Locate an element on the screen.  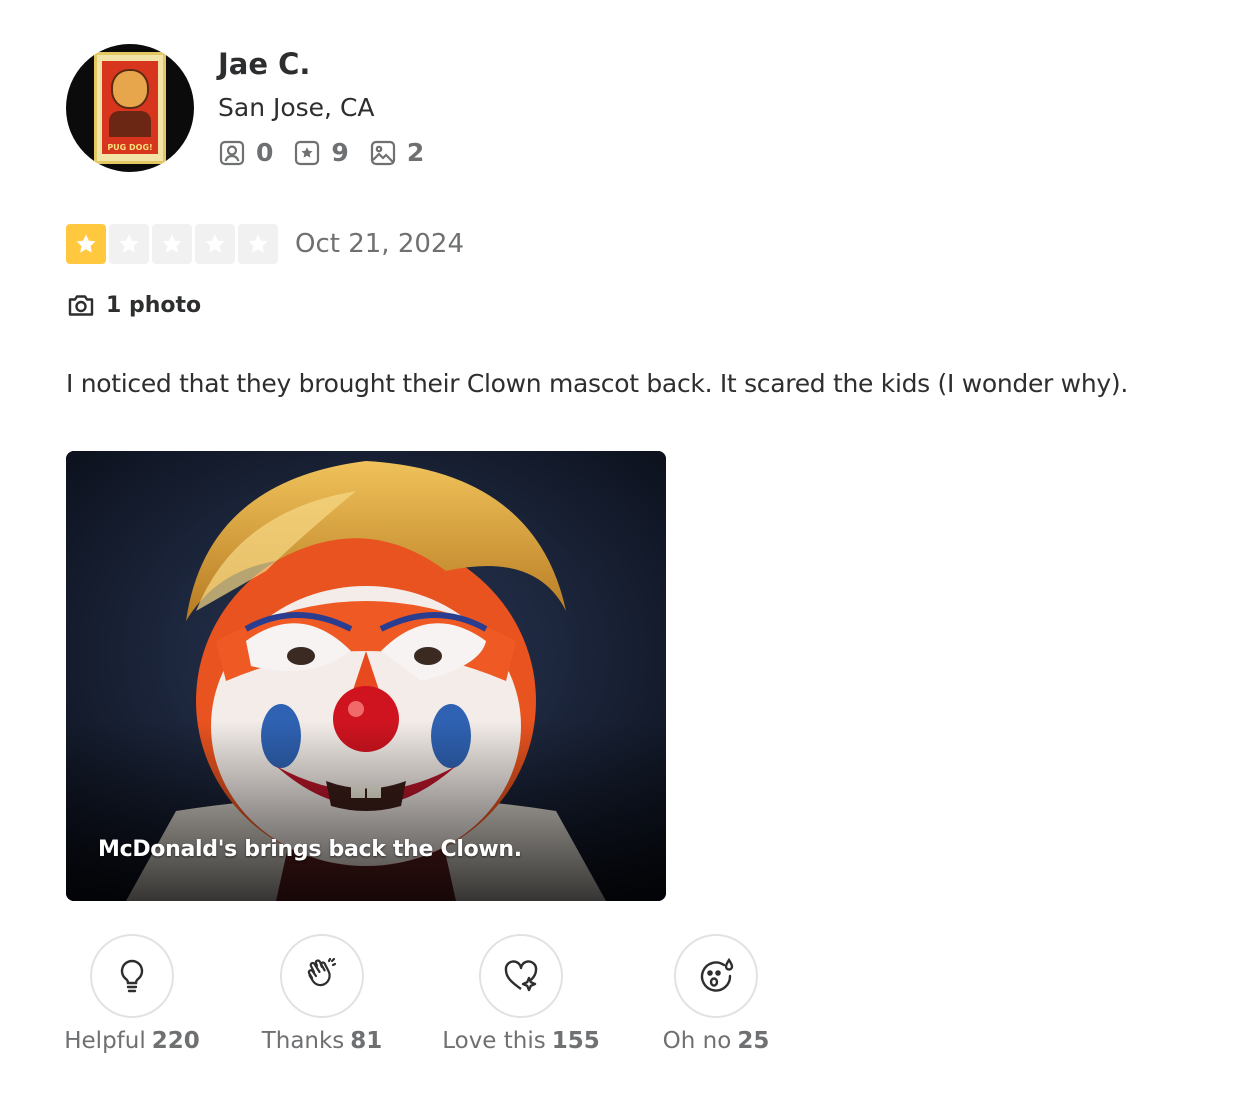
user-stats: 0 9 2 is located at coordinates (331, 152).